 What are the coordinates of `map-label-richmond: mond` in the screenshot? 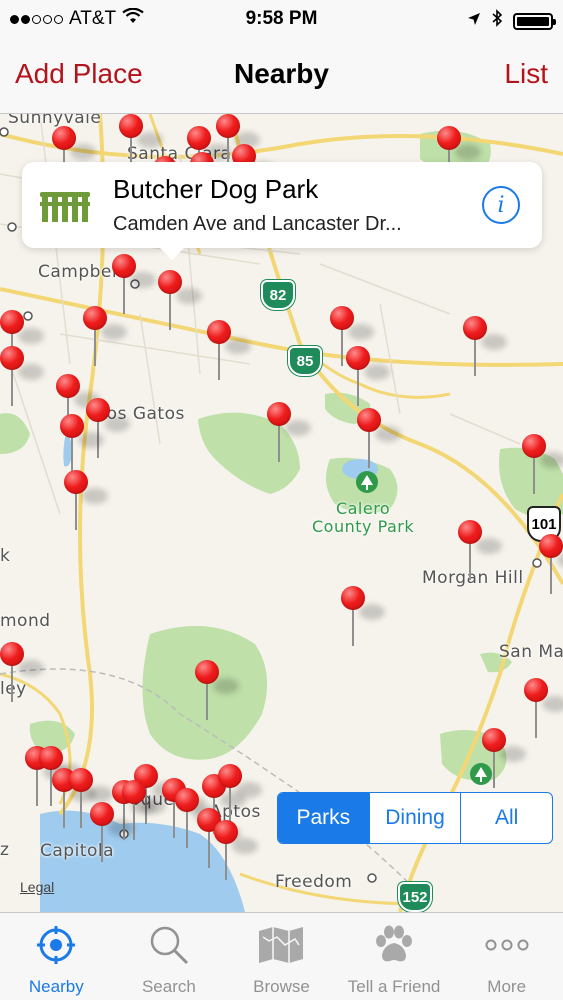 It's located at (25, 621).